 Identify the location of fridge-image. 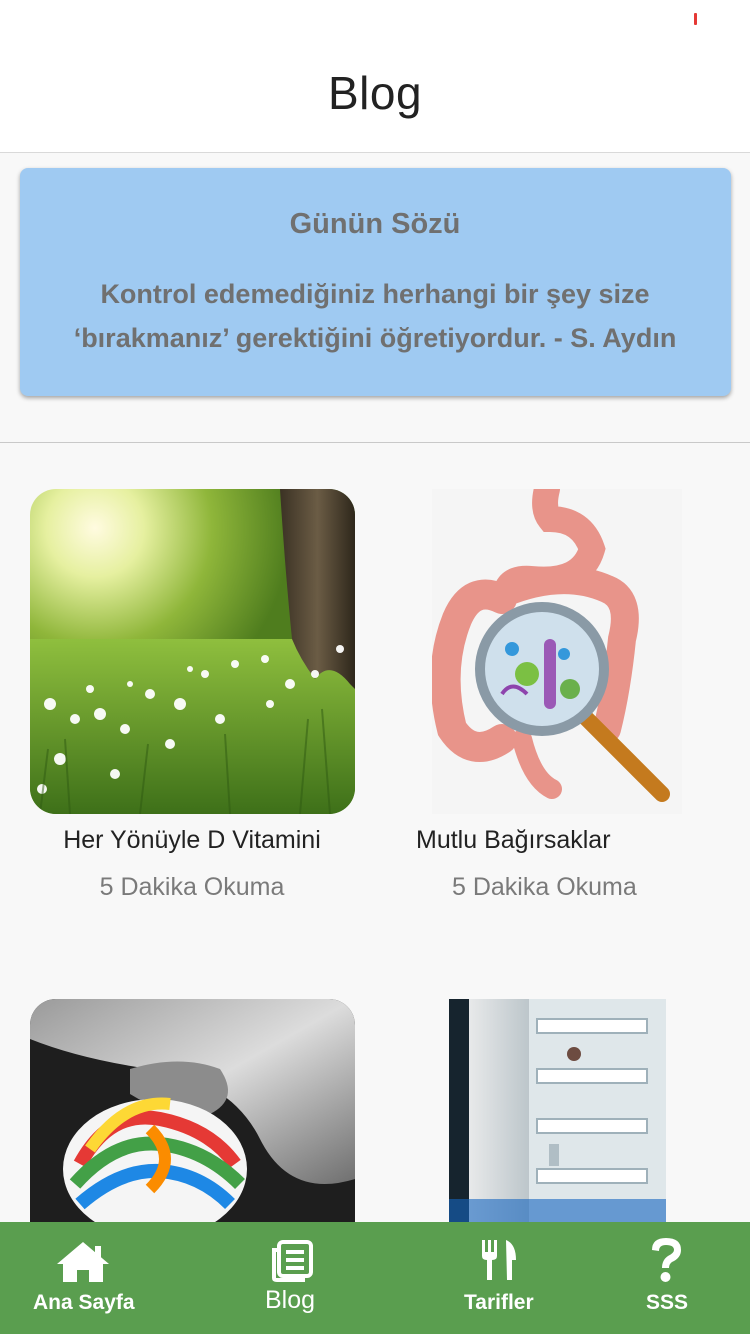
(557, 1110).